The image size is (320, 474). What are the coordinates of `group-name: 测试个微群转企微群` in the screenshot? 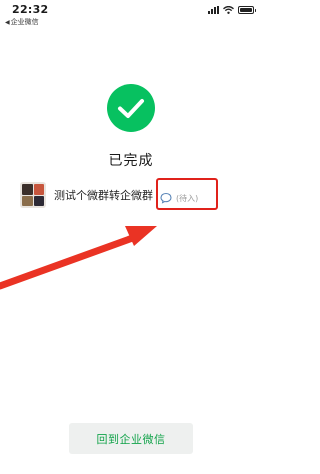 It's located at (103, 195).